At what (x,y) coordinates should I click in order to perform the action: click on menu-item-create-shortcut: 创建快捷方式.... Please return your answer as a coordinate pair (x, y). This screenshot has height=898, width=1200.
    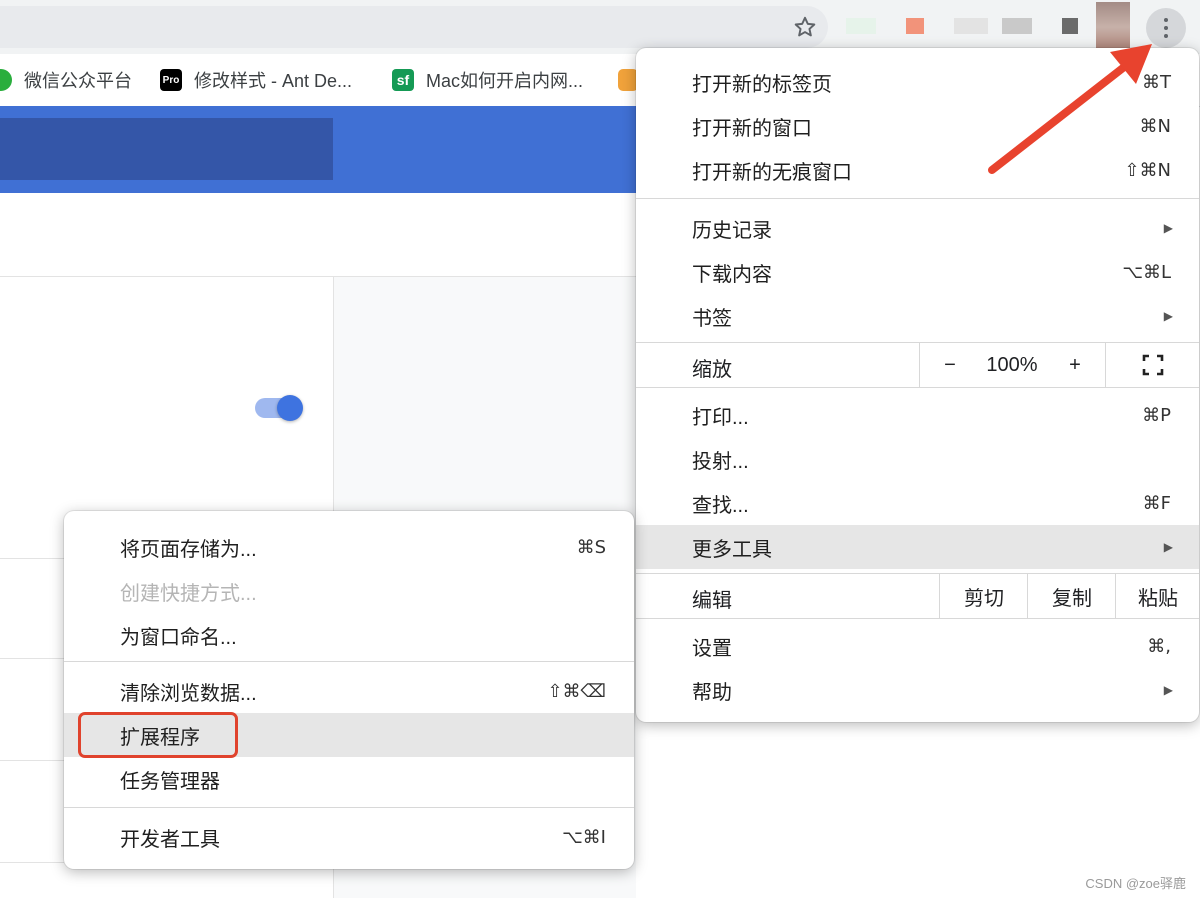
    Looking at the image, I should click on (349, 591).